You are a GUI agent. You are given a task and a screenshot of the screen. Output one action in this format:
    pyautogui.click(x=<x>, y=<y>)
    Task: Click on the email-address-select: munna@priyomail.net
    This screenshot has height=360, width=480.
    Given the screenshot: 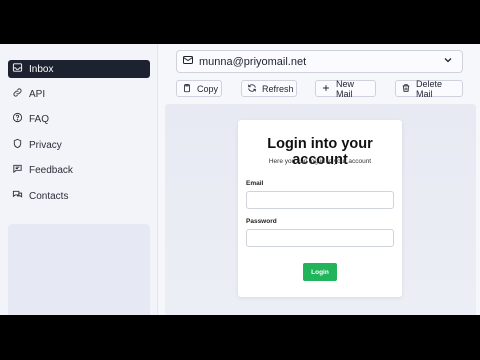 What is the action you would take?
    pyautogui.click(x=319, y=61)
    